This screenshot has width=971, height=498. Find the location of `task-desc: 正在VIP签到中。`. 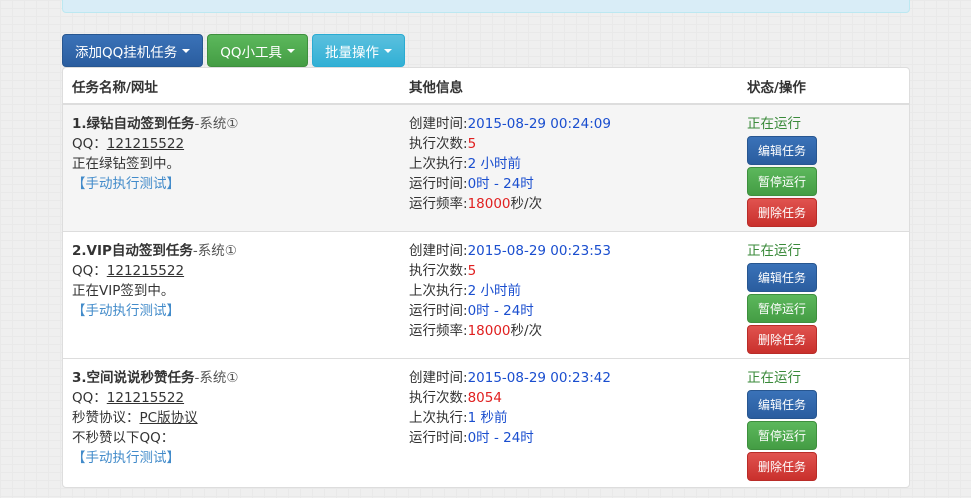

task-desc: 正在VIP签到中。 is located at coordinates (123, 291).